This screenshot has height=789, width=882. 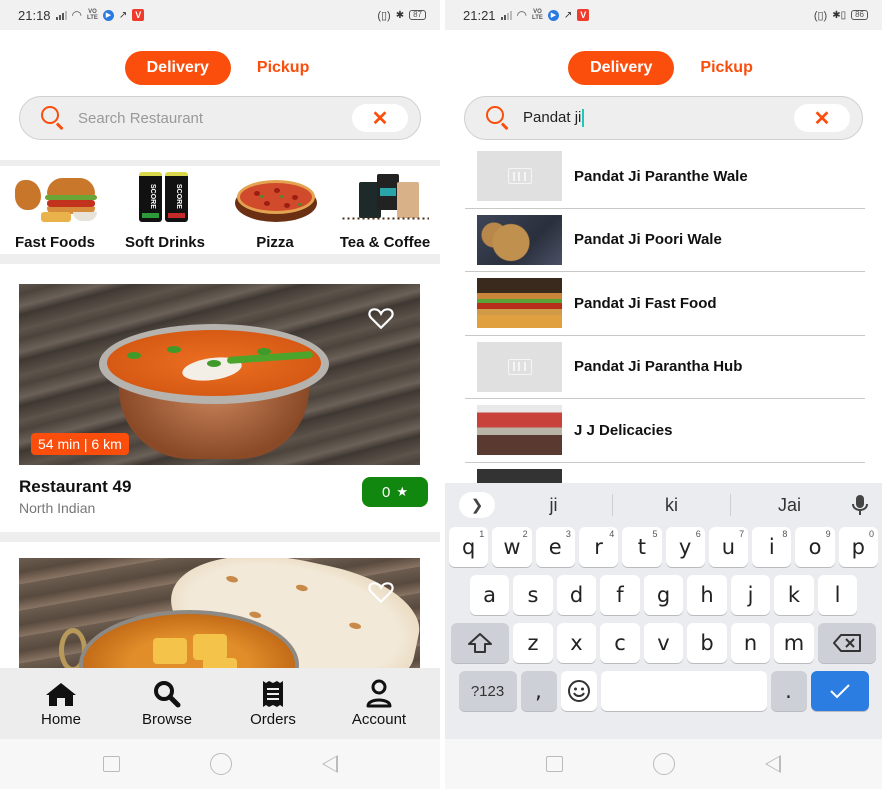 What do you see at coordinates (728, 547) in the screenshot?
I see `key-u: u7` at bounding box center [728, 547].